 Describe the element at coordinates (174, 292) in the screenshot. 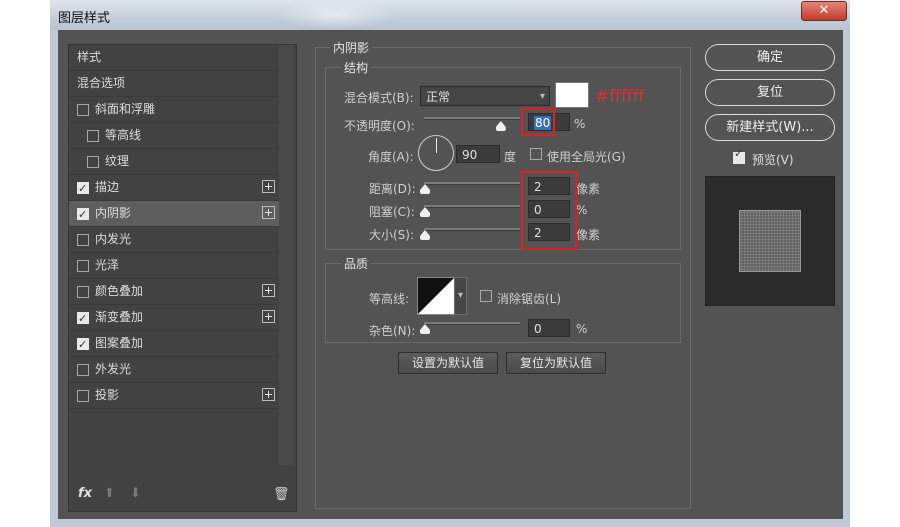

I see `style-item-10: 颜色叠加` at that location.